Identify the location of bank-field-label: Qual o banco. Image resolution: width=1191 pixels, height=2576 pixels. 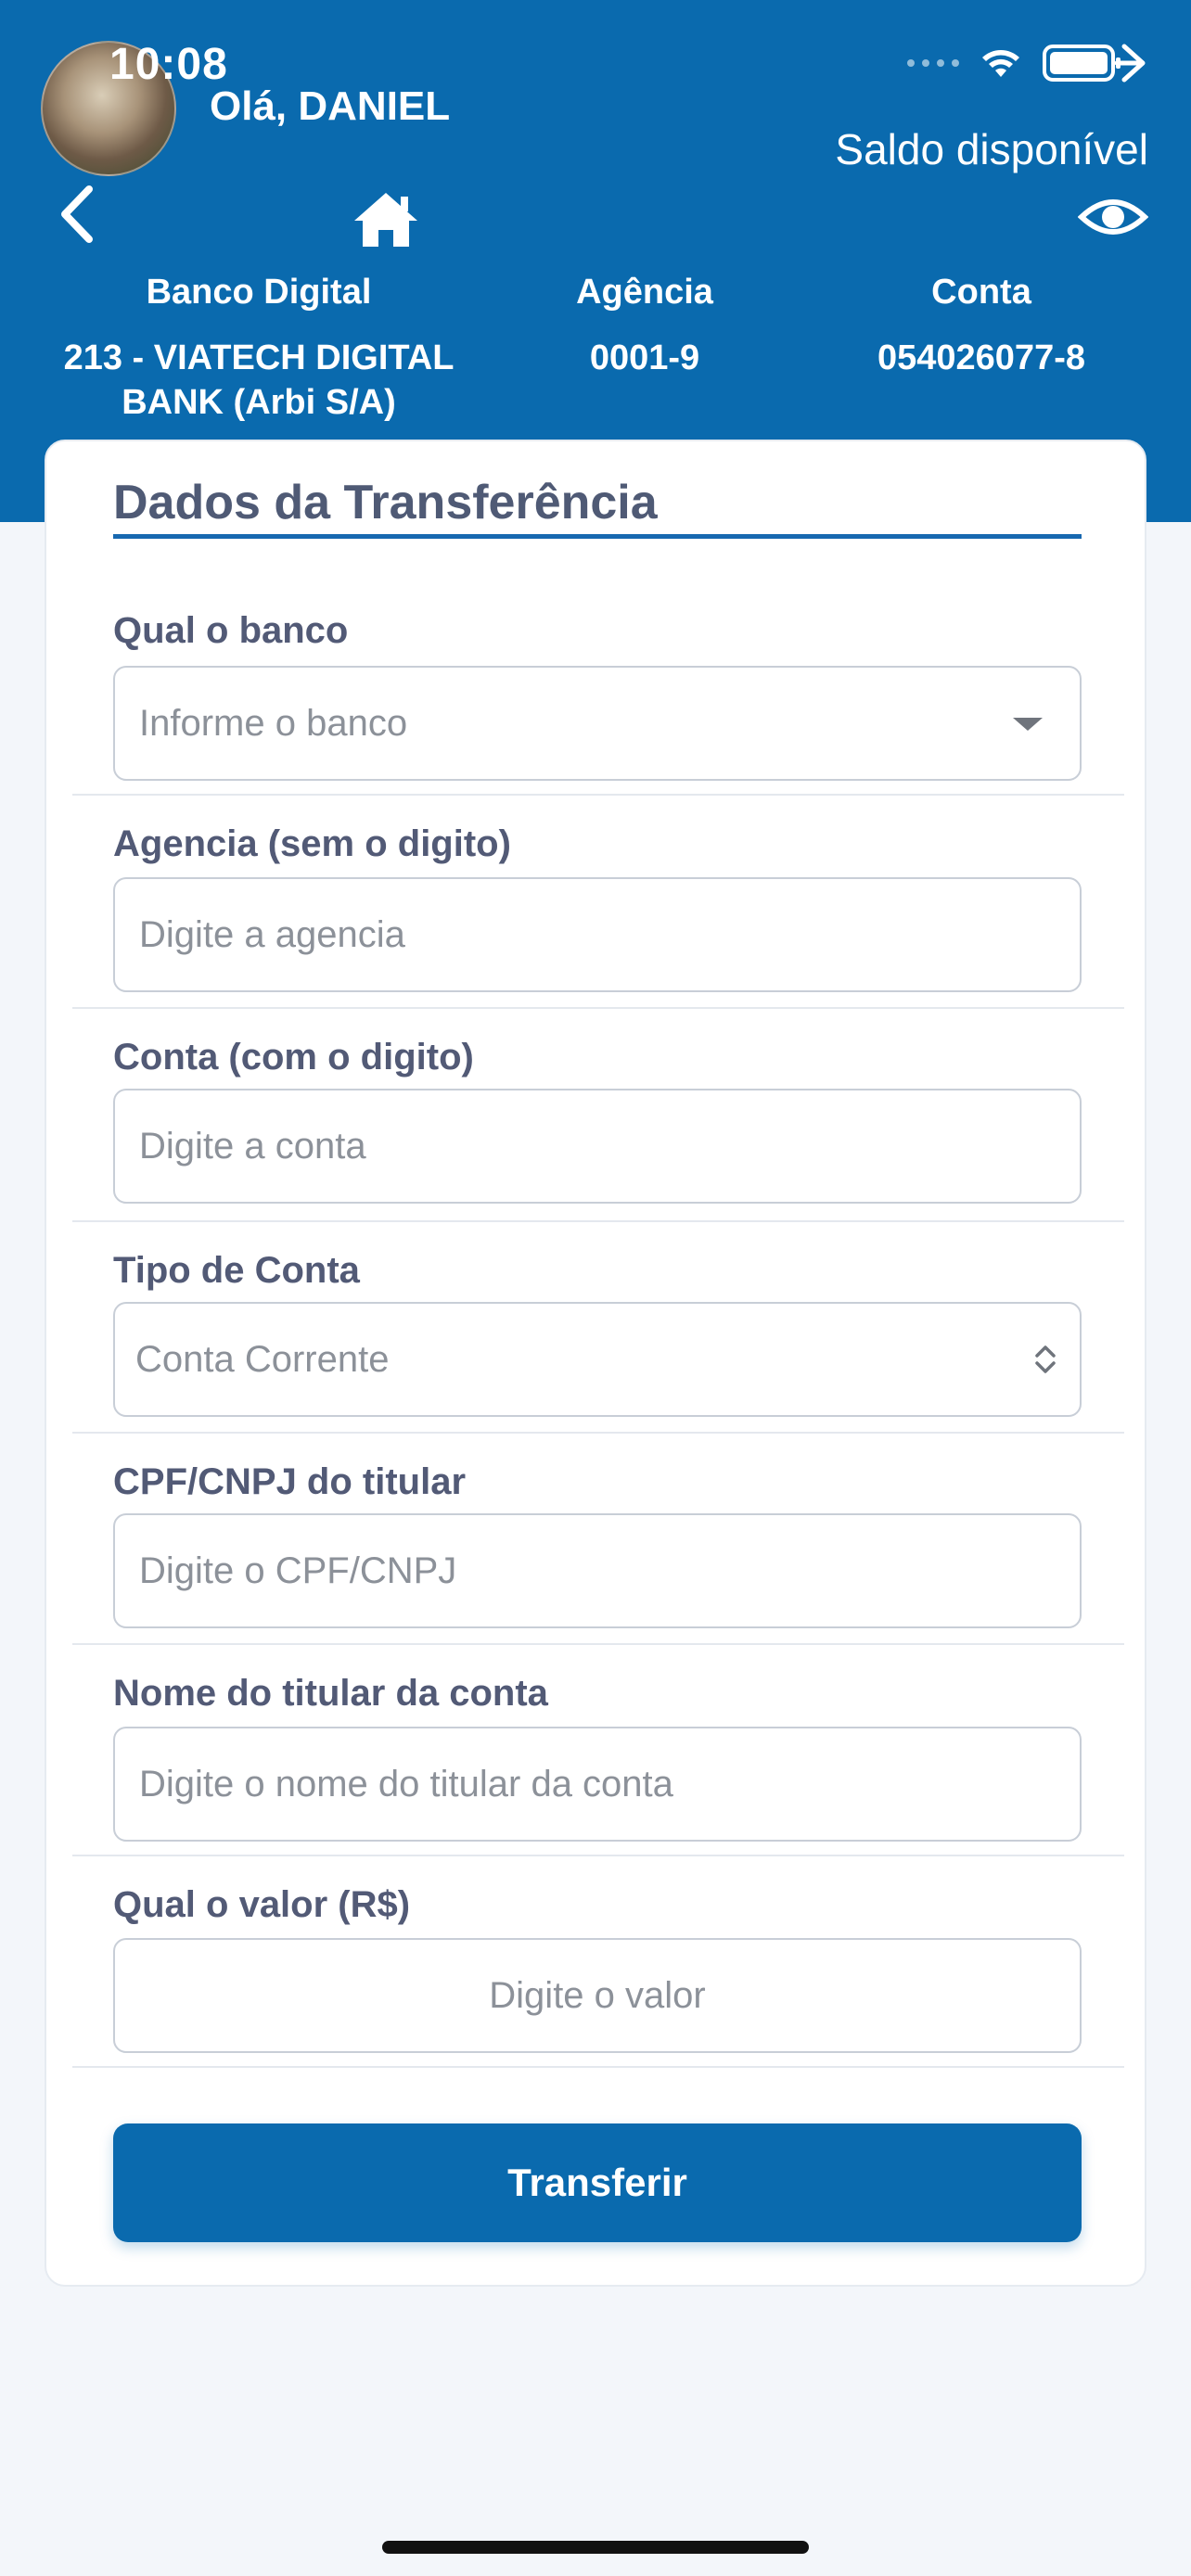
(231, 630).